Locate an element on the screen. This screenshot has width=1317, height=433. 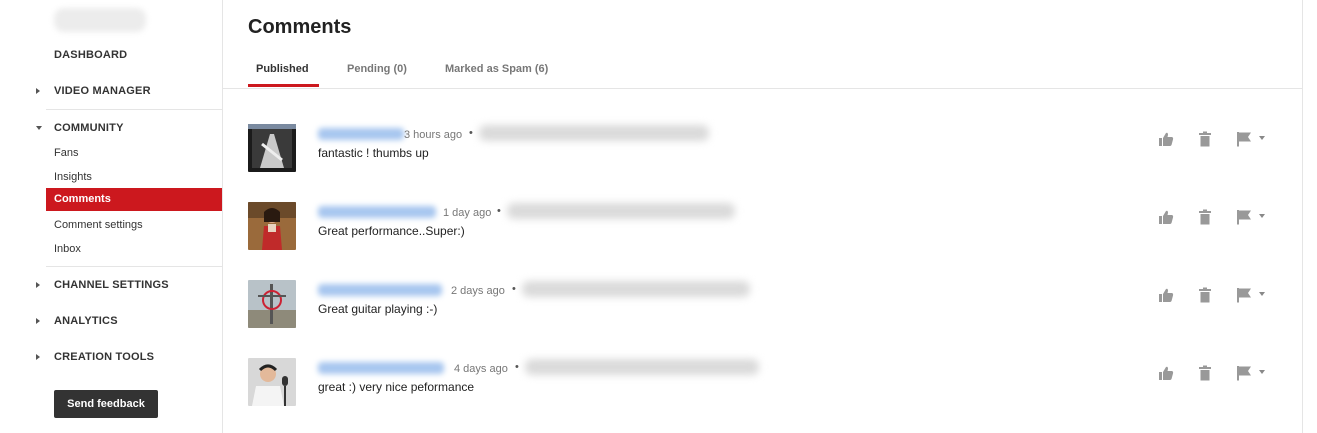
nav-comments-label: Comments is located at coordinates (82, 199).